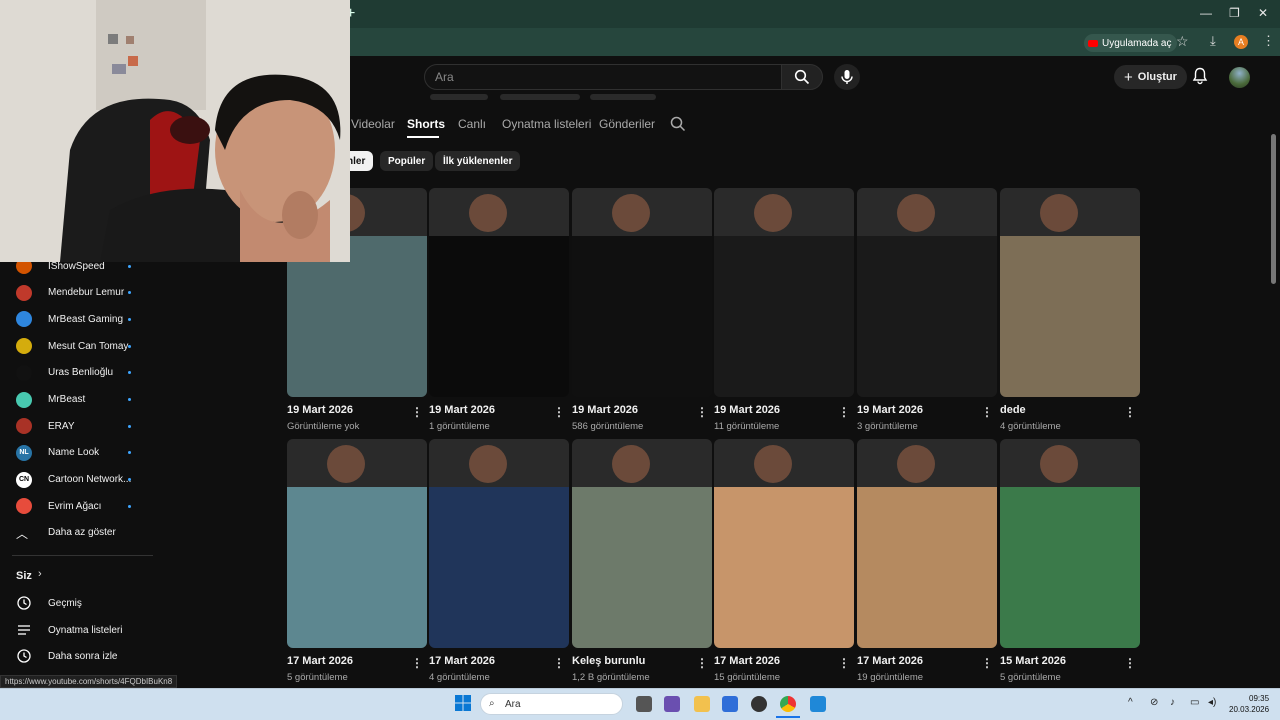 This screenshot has width=1280, height=720. Describe the element at coordinates (1212, 702) in the screenshot. I see `speaker-icon: ◂)` at that location.